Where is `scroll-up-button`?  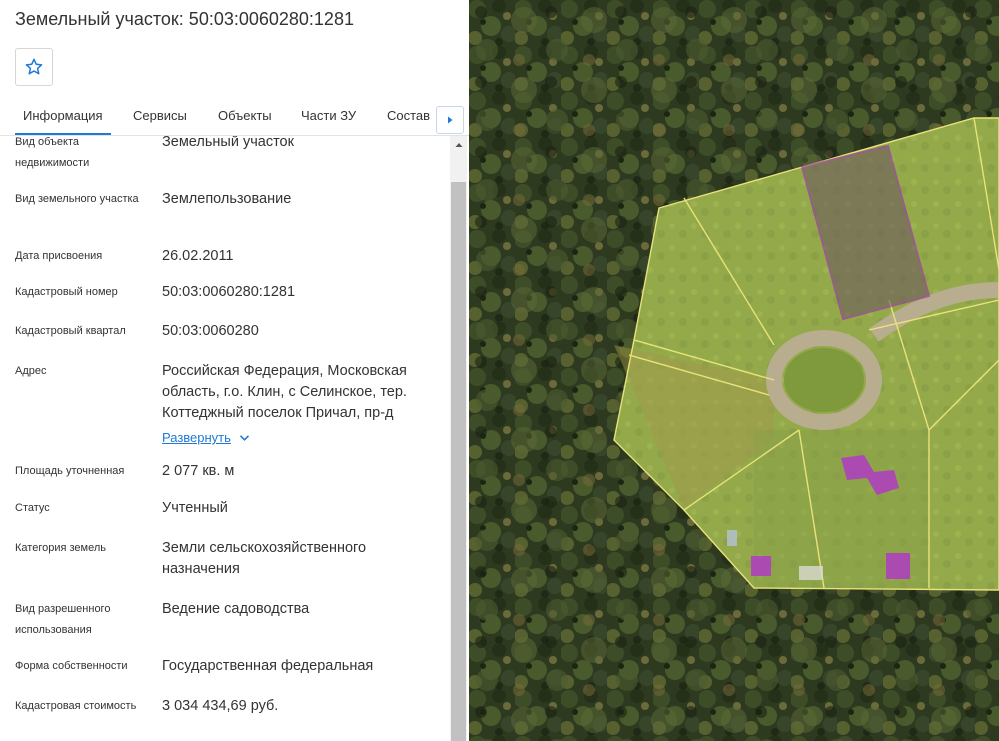
scroll-up-button is located at coordinates (458, 144).